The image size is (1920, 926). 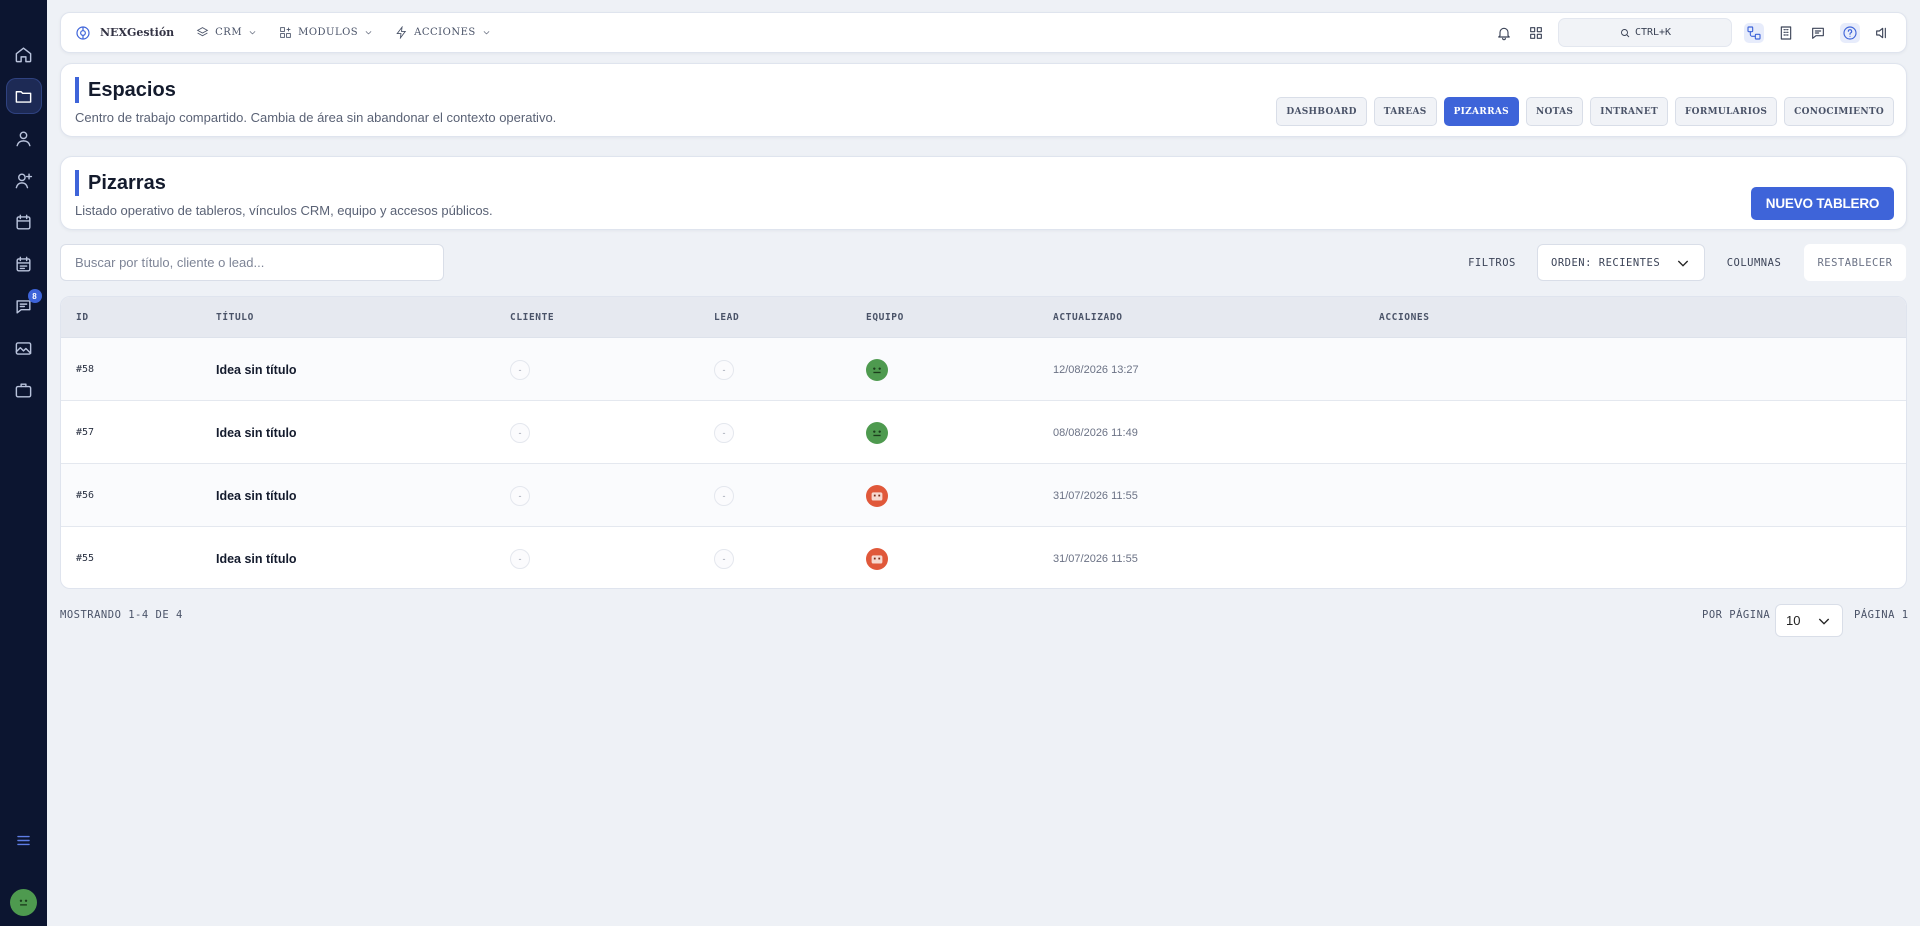 I want to click on sidebar-item-messages: 8, so click(x=24, y=306).